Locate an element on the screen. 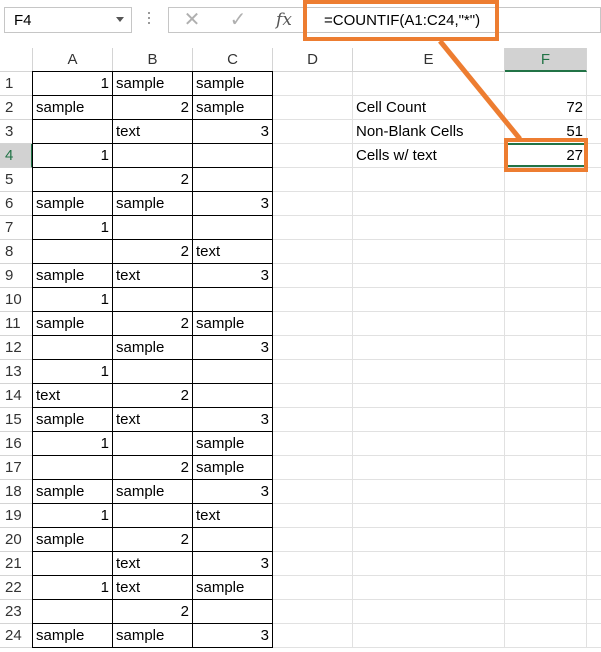  cell-b22: text is located at coordinates (153, 588).